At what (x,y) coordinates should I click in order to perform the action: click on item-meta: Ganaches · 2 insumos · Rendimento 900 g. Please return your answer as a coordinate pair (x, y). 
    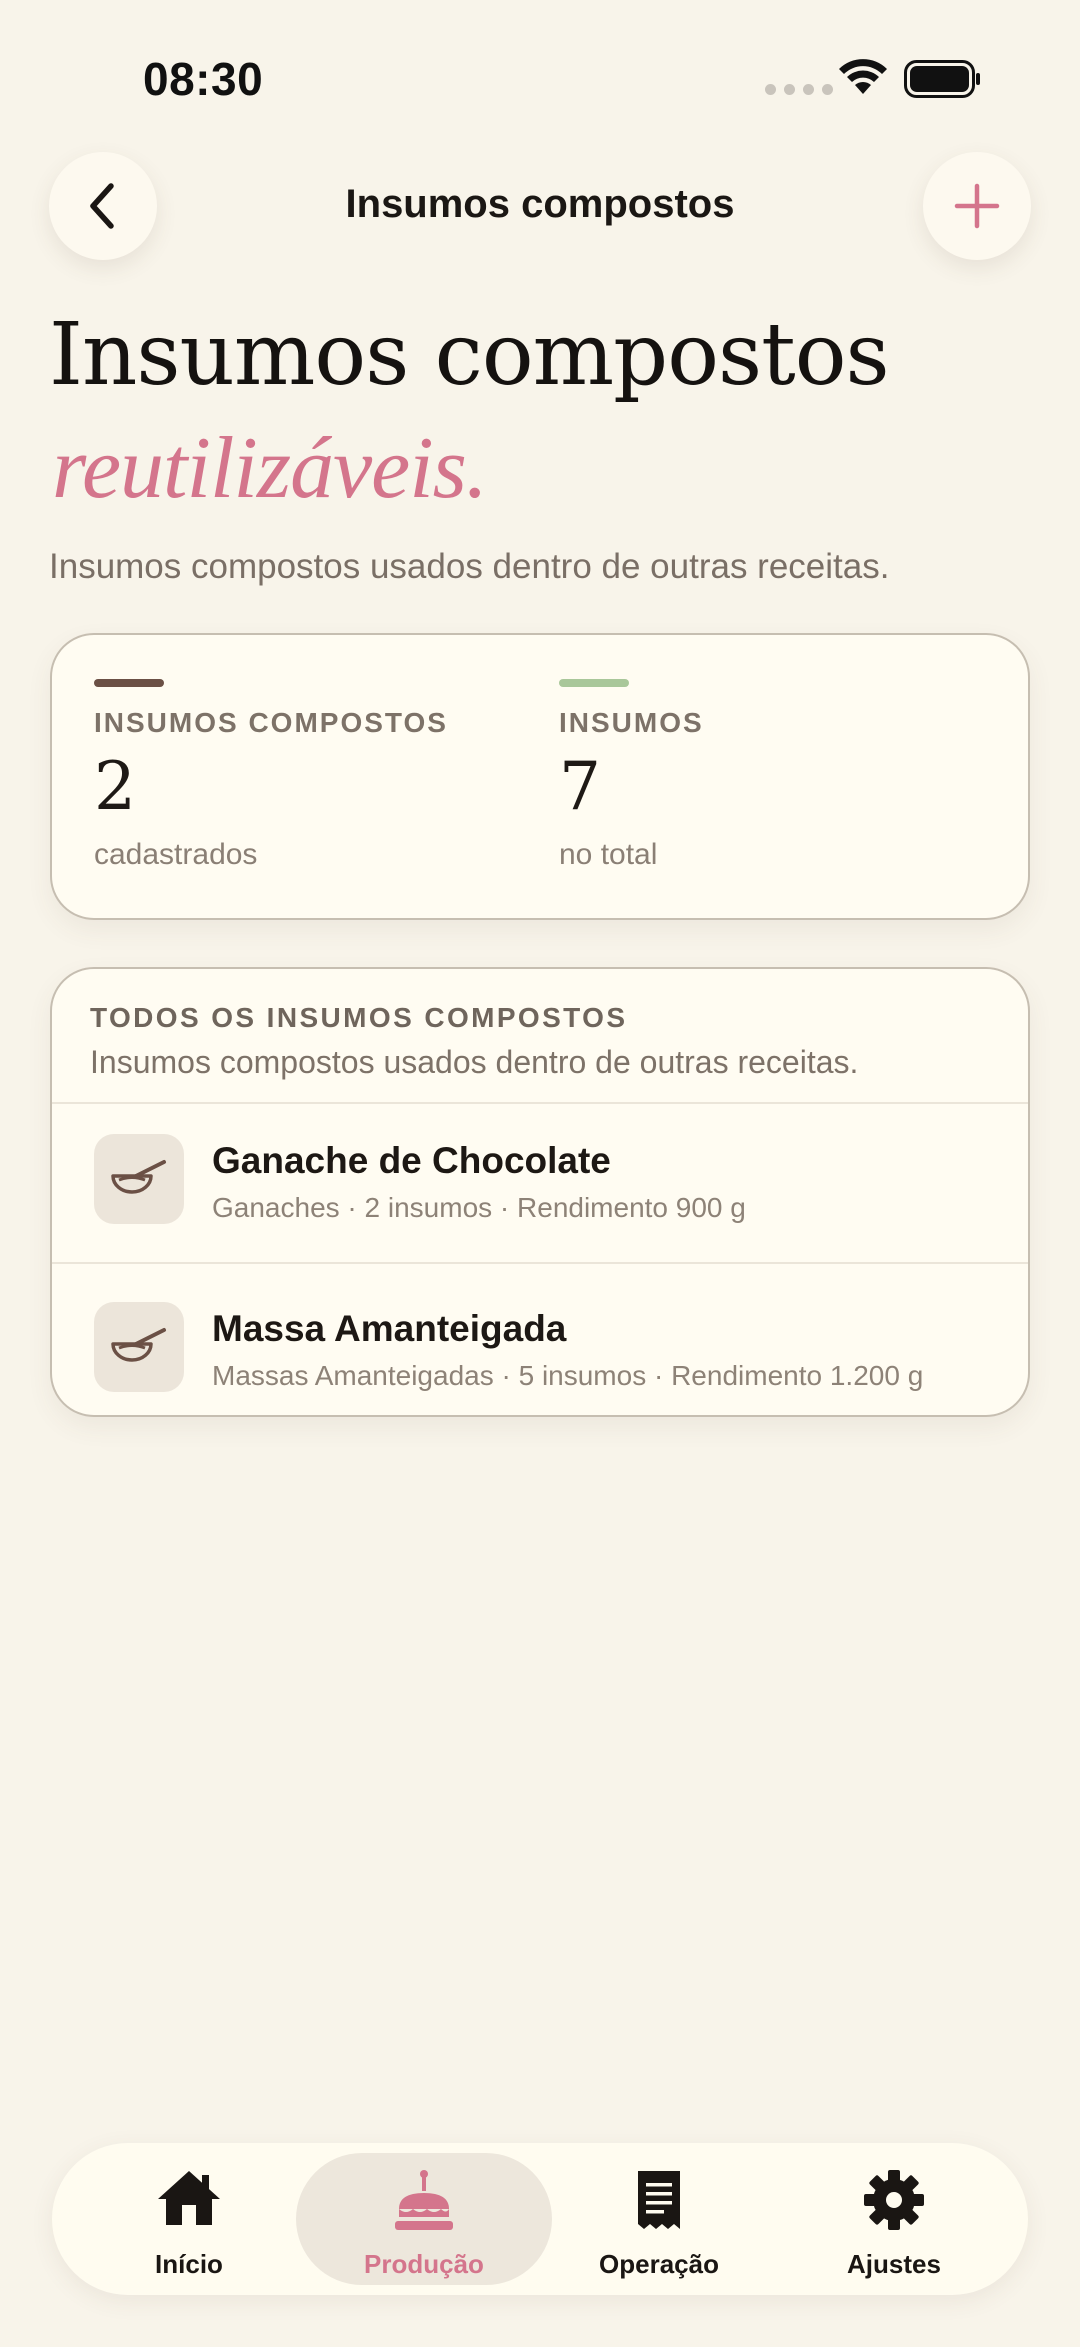
    Looking at the image, I should click on (479, 1207).